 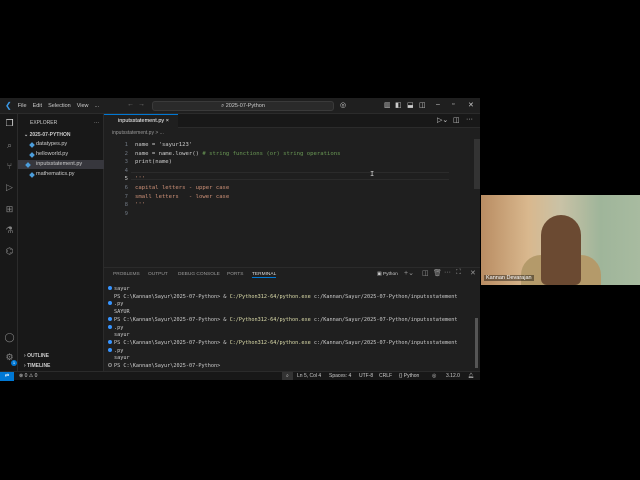 I want to click on toggle-sidebar-icon: ◧, so click(x=398, y=105).